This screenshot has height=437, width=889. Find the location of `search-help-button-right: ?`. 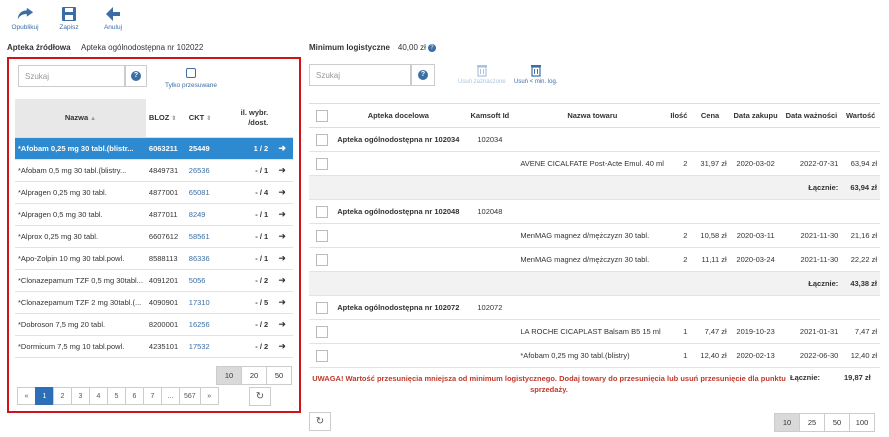

search-help-button-right: ? is located at coordinates (423, 75).